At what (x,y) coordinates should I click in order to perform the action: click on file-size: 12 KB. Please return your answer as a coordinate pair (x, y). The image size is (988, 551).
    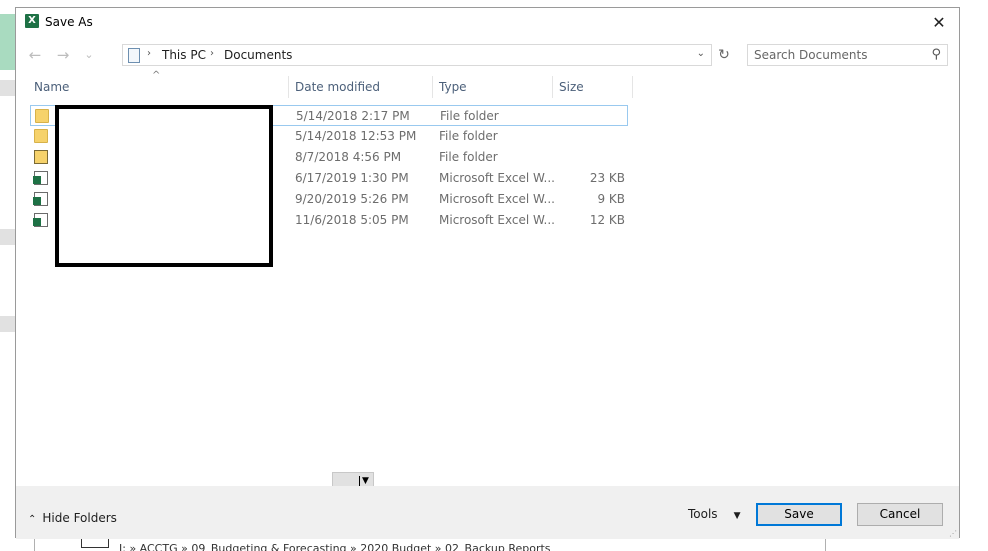
    Looking at the image, I should click on (607, 220).